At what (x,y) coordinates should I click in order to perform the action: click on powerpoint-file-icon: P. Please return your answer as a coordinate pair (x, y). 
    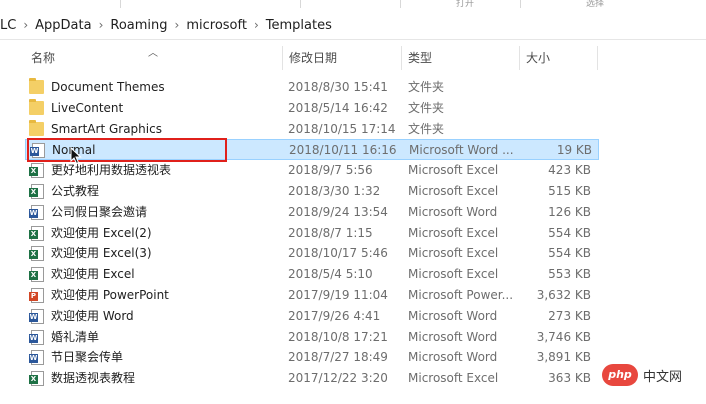
    Looking at the image, I should click on (36, 295).